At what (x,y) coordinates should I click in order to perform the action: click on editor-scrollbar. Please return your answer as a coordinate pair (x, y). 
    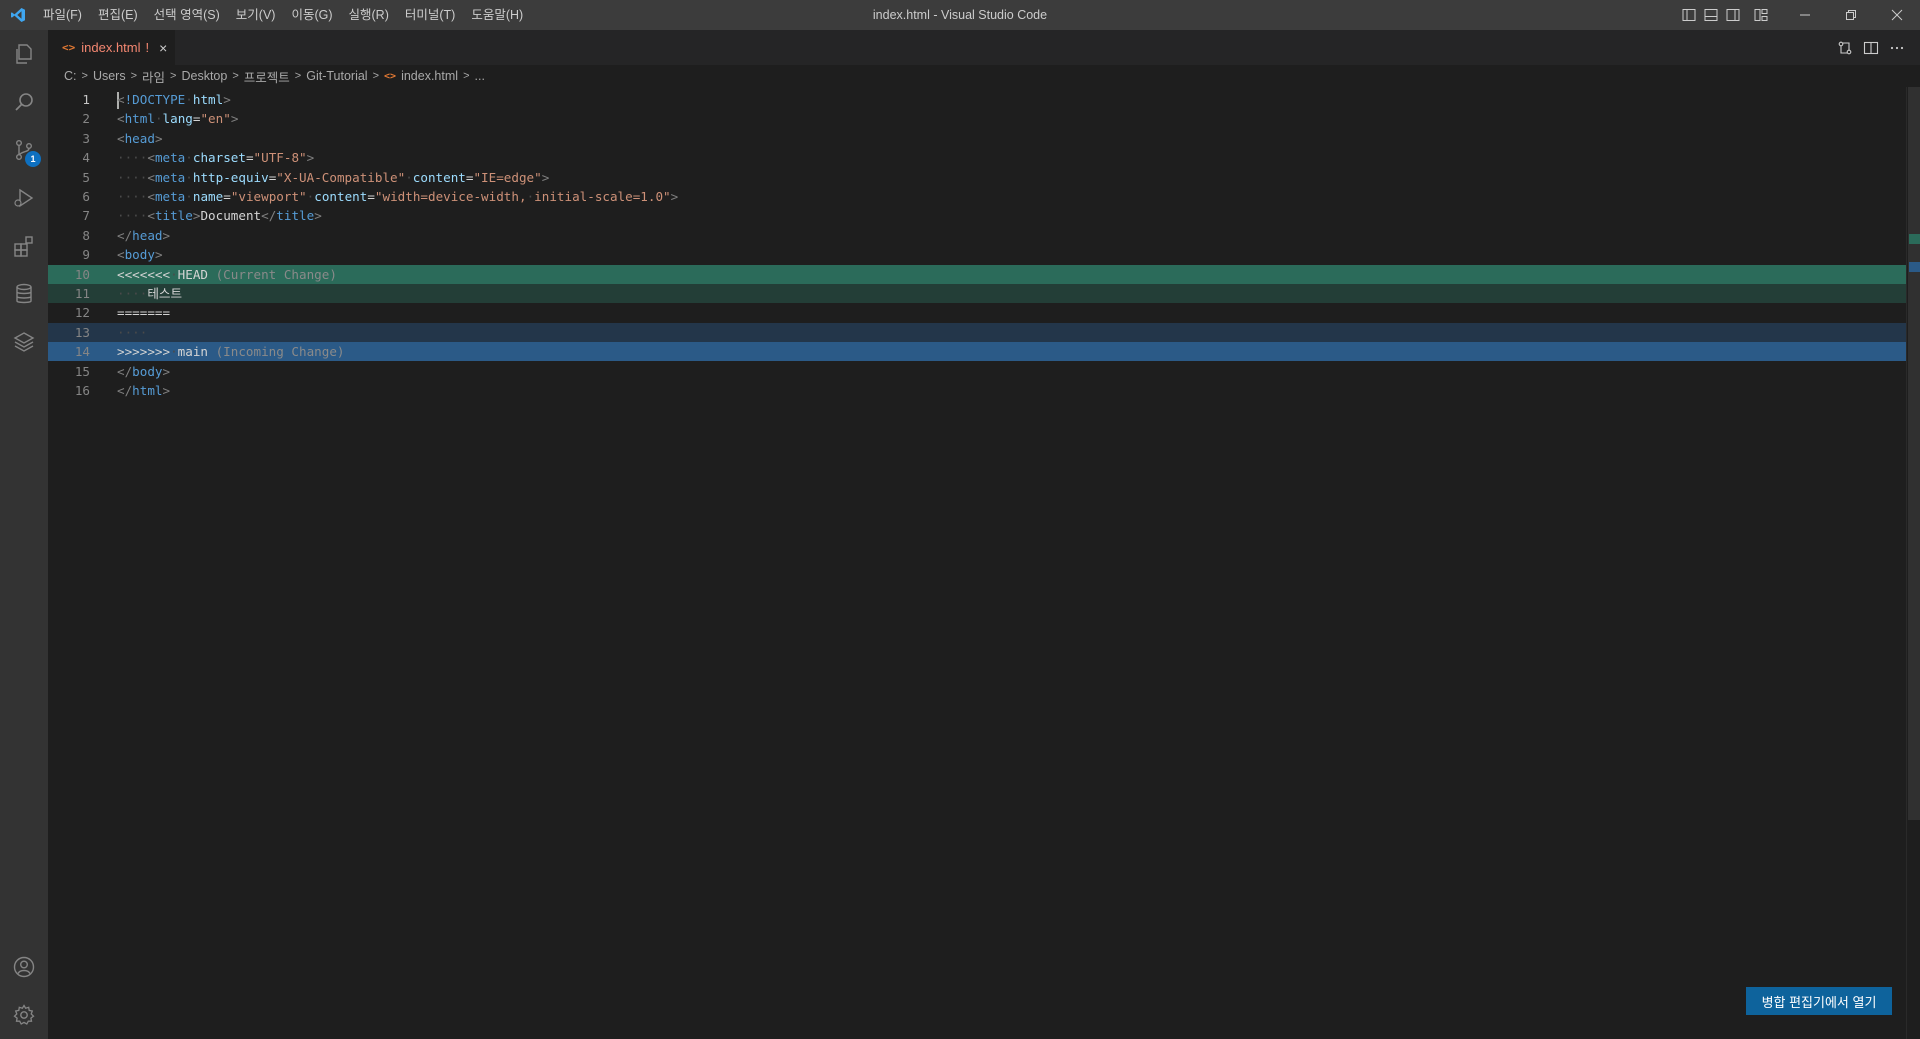
    Looking at the image, I should click on (1913, 563).